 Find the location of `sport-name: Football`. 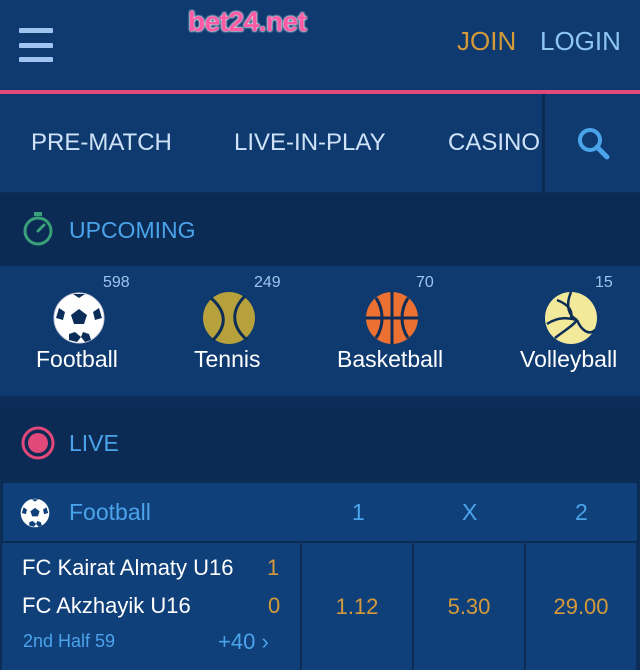

sport-name: Football is located at coordinates (77, 359).